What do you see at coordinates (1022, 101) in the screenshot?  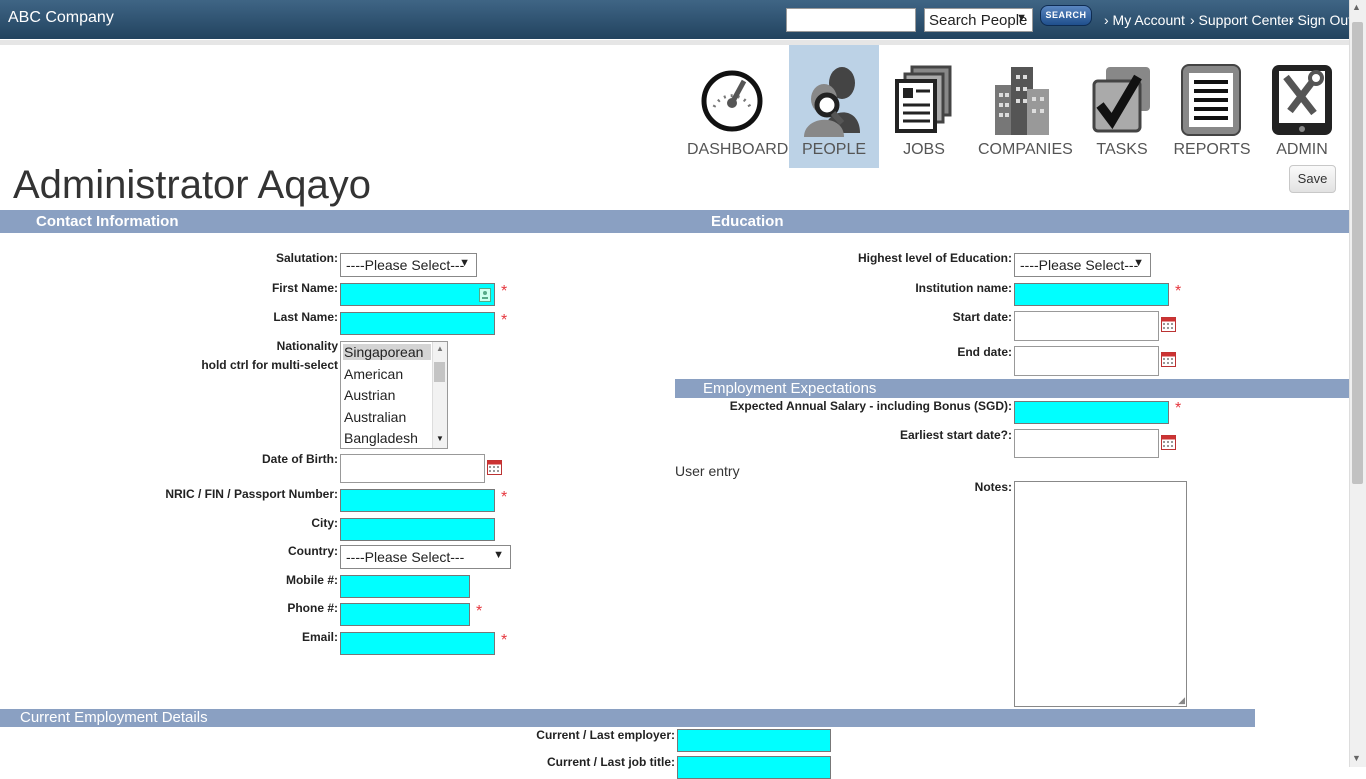 I see `buildings-icon` at bounding box center [1022, 101].